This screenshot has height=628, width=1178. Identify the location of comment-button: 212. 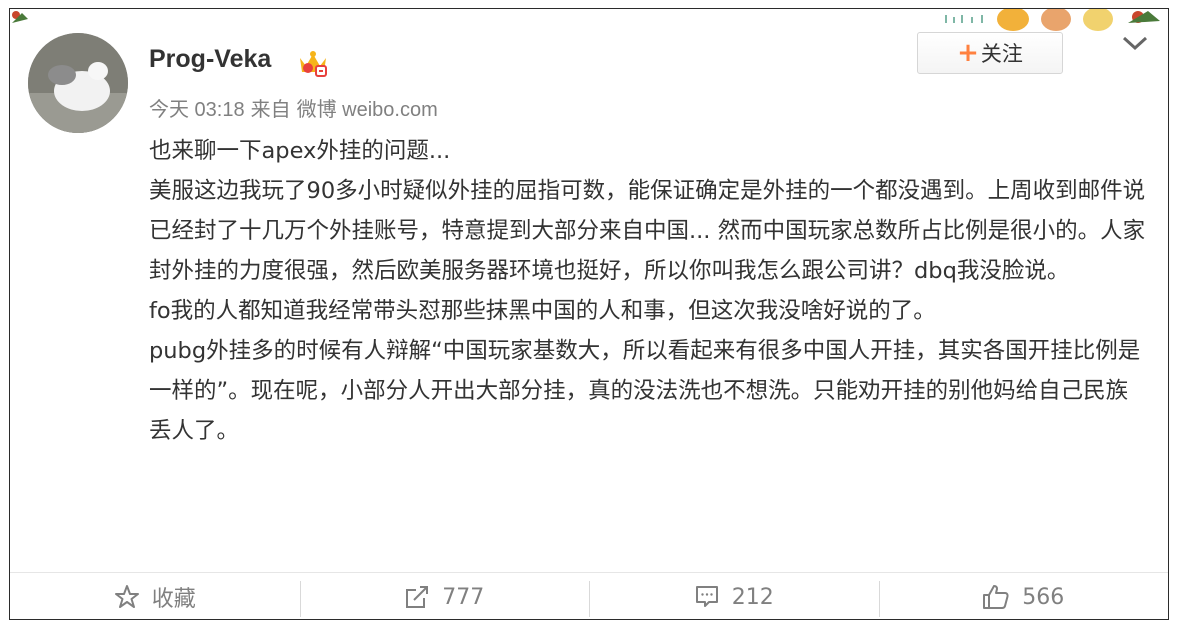
(734, 597).